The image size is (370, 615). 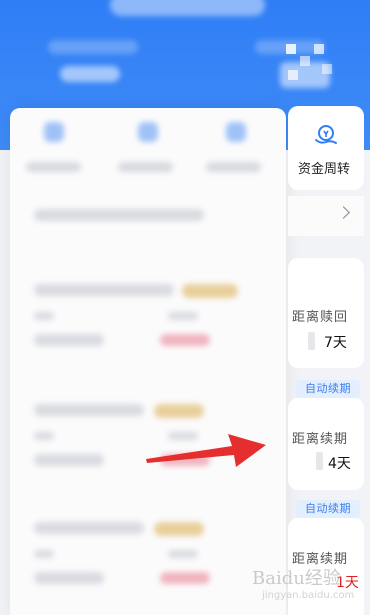 What do you see at coordinates (335, 343) in the screenshot?
I see `days-value: 7天` at bounding box center [335, 343].